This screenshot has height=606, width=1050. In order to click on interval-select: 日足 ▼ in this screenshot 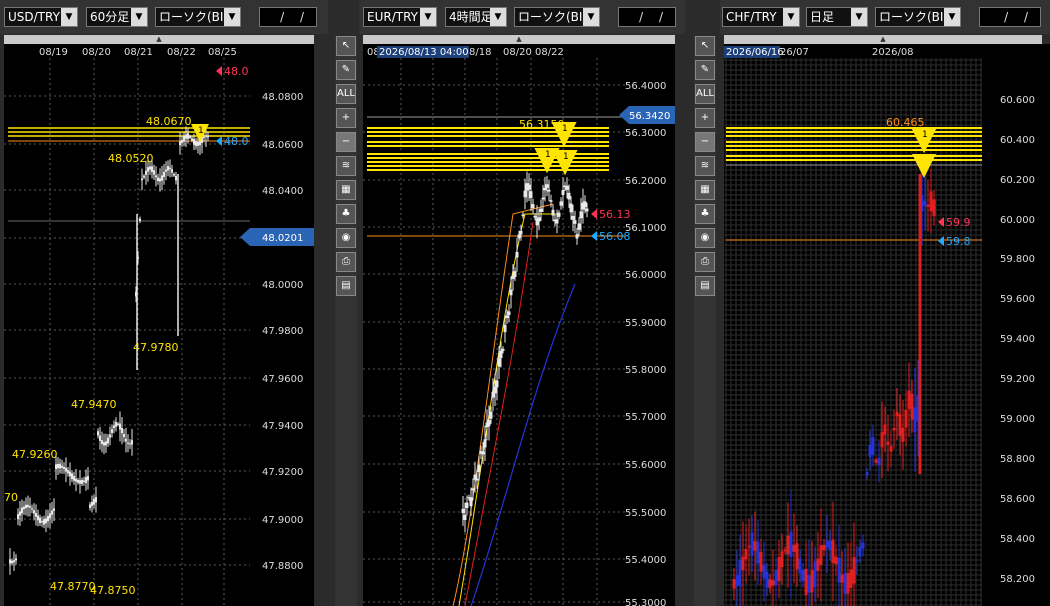, I will do `click(837, 17)`.